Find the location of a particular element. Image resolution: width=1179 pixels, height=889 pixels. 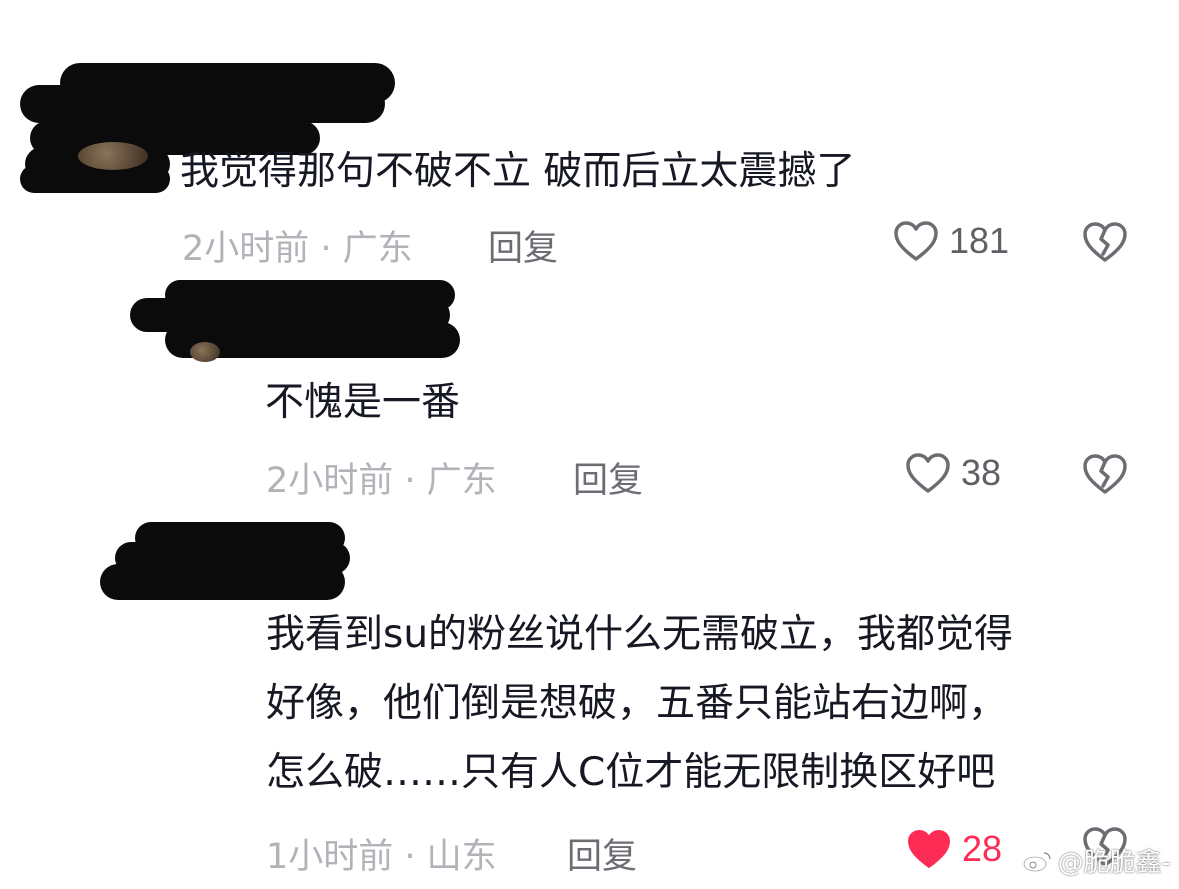

like-button: 181 is located at coordinates (951, 241).